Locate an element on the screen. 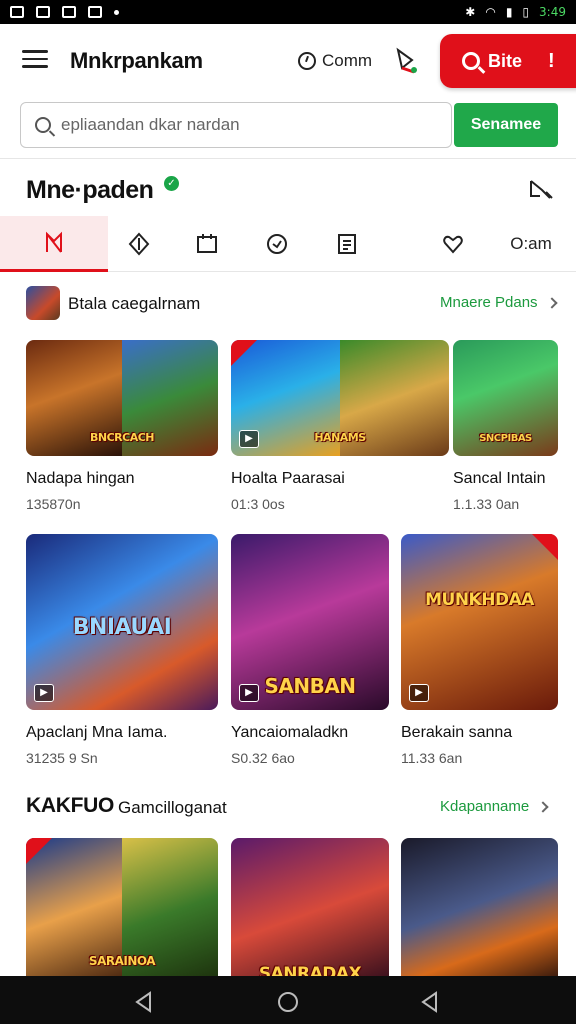 This screenshot has width=576, height=1024. flag-icon is located at coordinates (406, 61).